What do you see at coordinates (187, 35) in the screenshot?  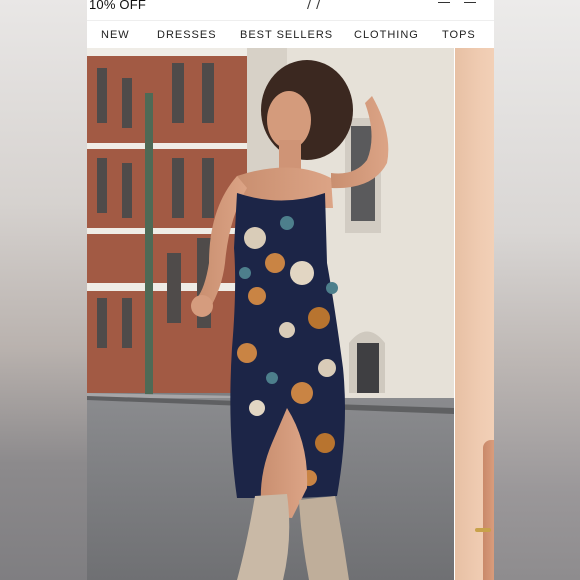 I see `nav-item-dresses: DRESSES` at bounding box center [187, 35].